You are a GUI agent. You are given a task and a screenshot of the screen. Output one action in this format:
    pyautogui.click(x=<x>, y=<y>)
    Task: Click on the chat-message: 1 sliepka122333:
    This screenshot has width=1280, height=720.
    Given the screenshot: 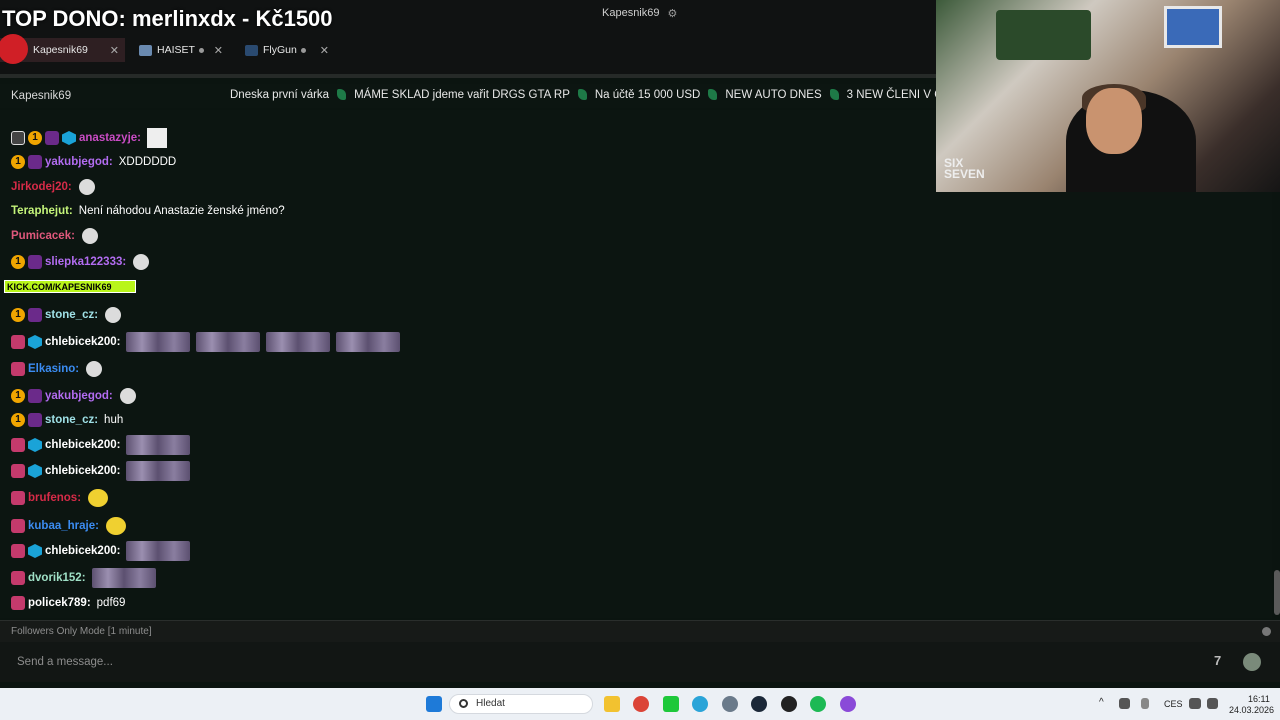 What is the action you would take?
    pyautogui.click(x=80, y=262)
    